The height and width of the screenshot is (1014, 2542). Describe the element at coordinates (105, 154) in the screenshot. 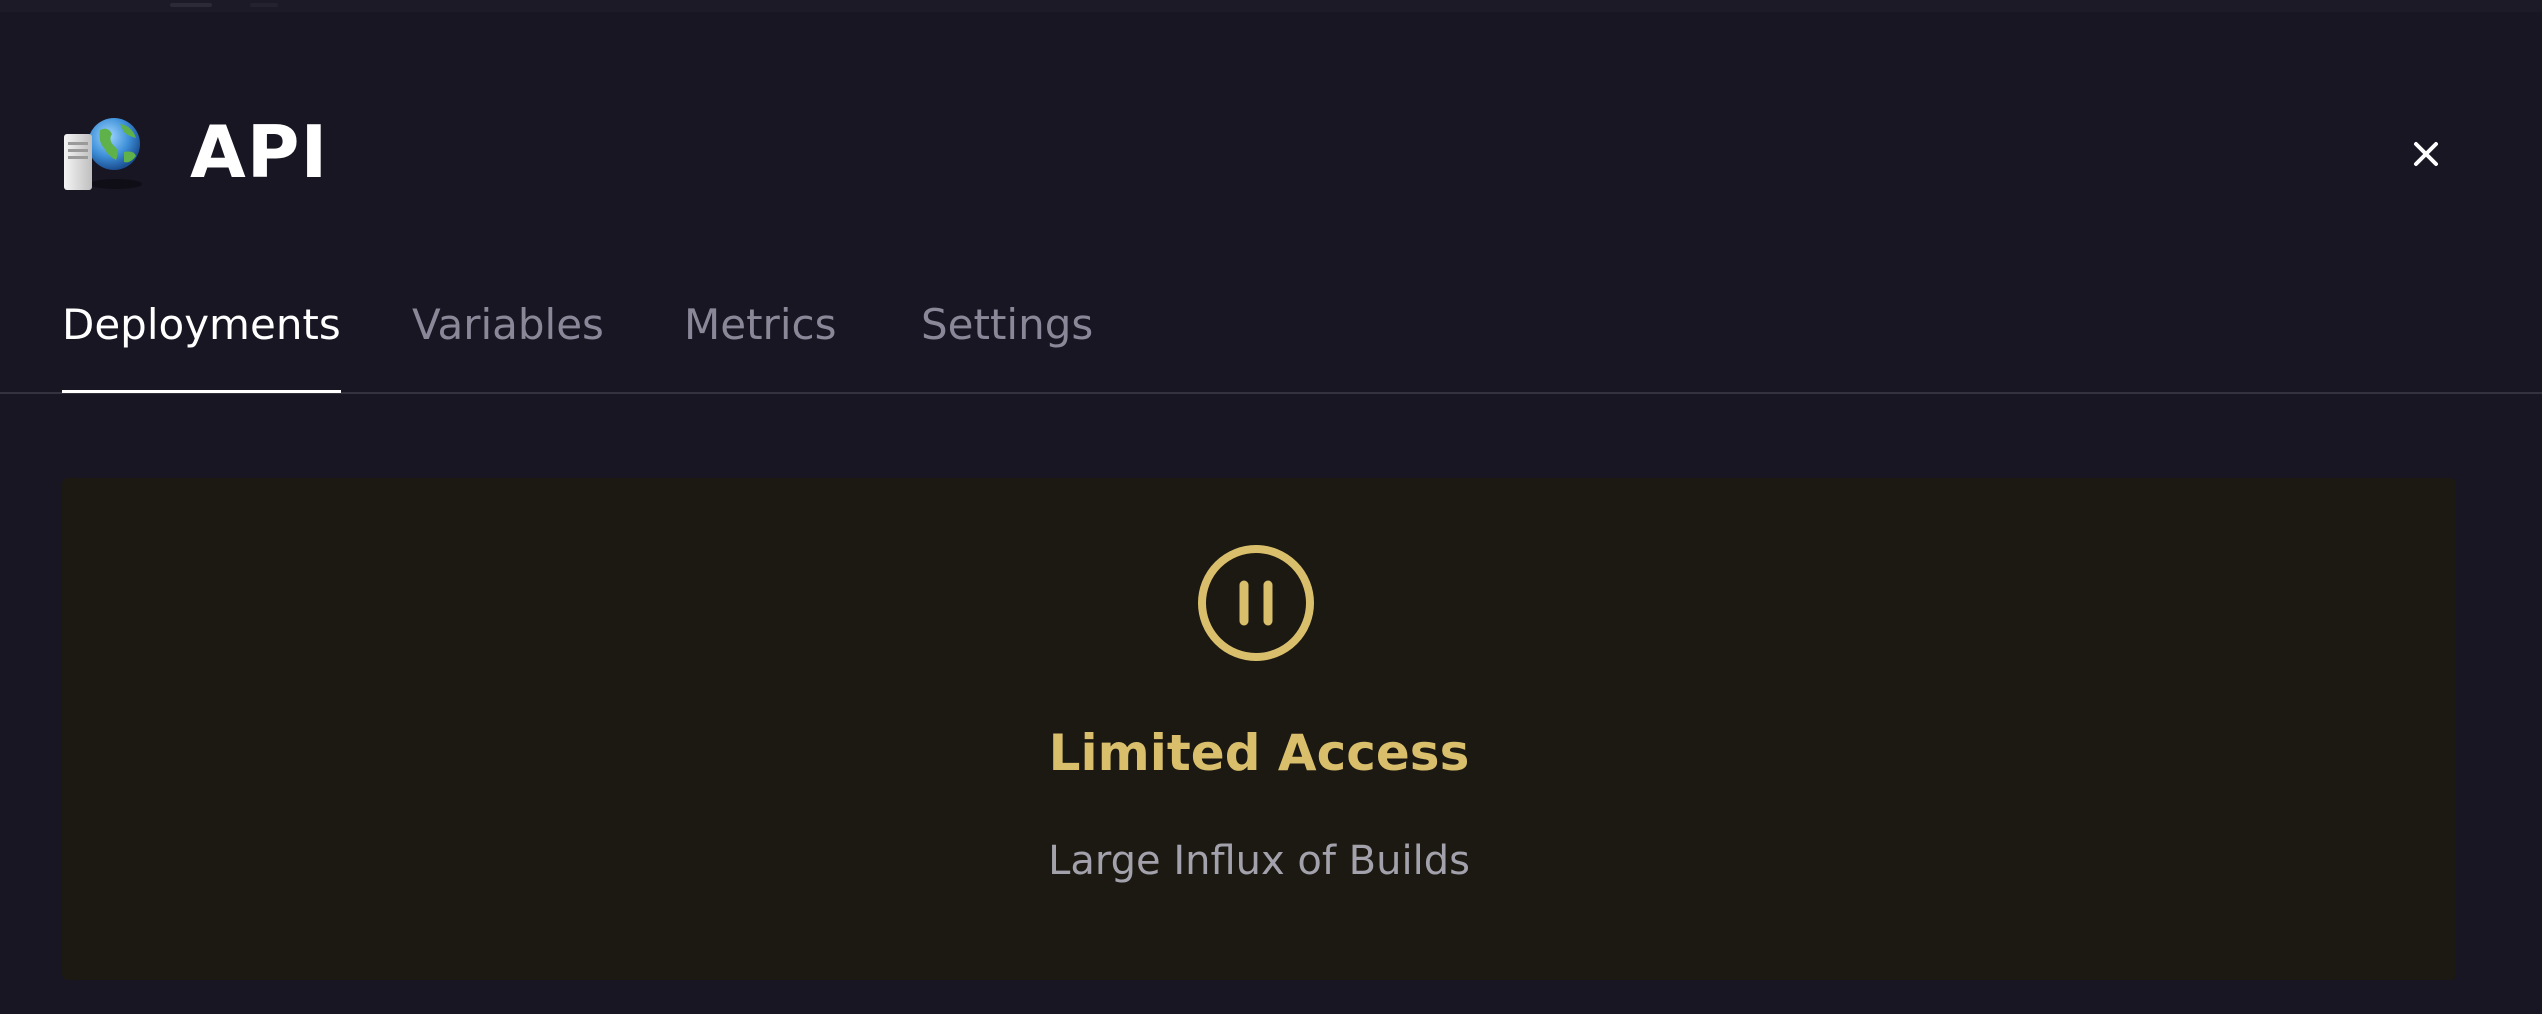

I see `server-globe-icon` at that location.